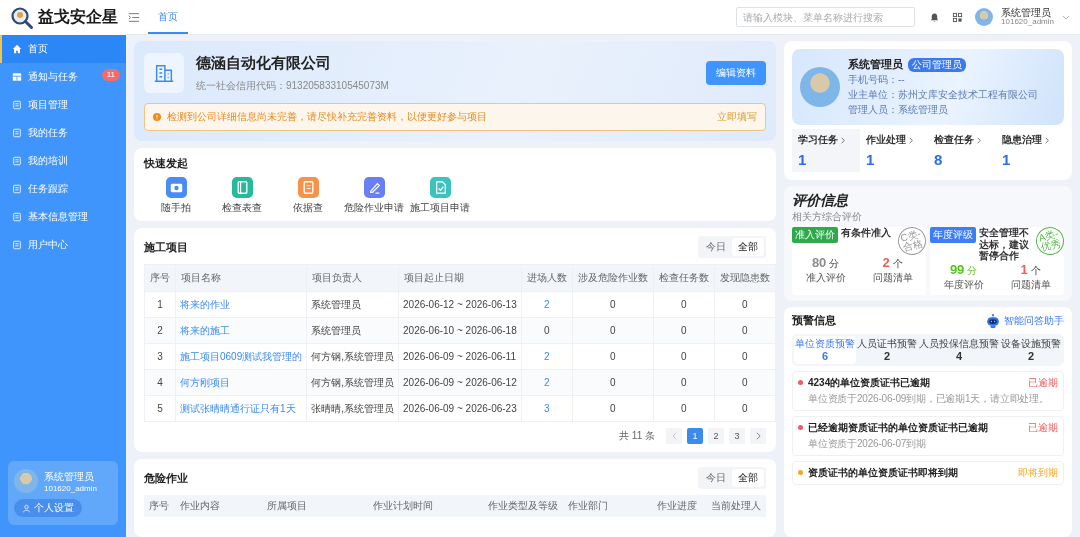 The image size is (1080, 537). Describe the element at coordinates (1038, 472) in the screenshot. I see `status-label: 即将到期` at that location.